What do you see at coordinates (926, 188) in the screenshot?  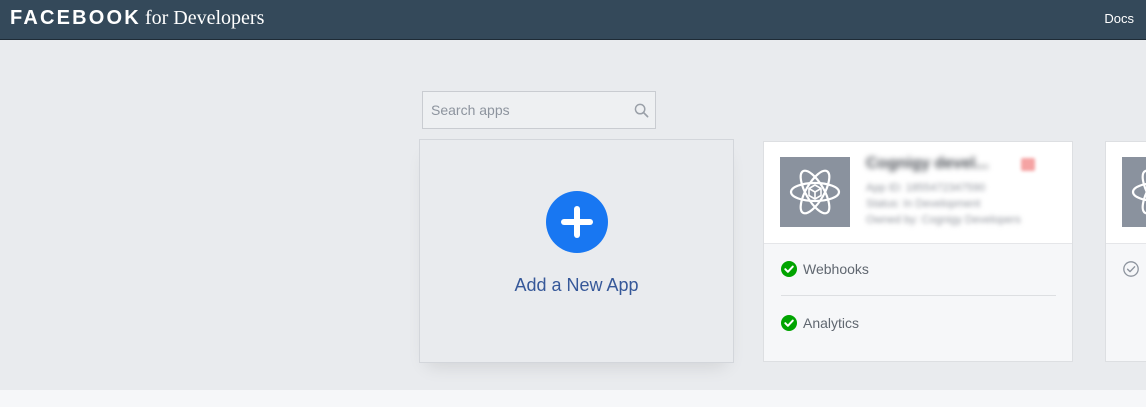 I see `app-id: App ID: 1855472347590` at bounding box center [926, 188].